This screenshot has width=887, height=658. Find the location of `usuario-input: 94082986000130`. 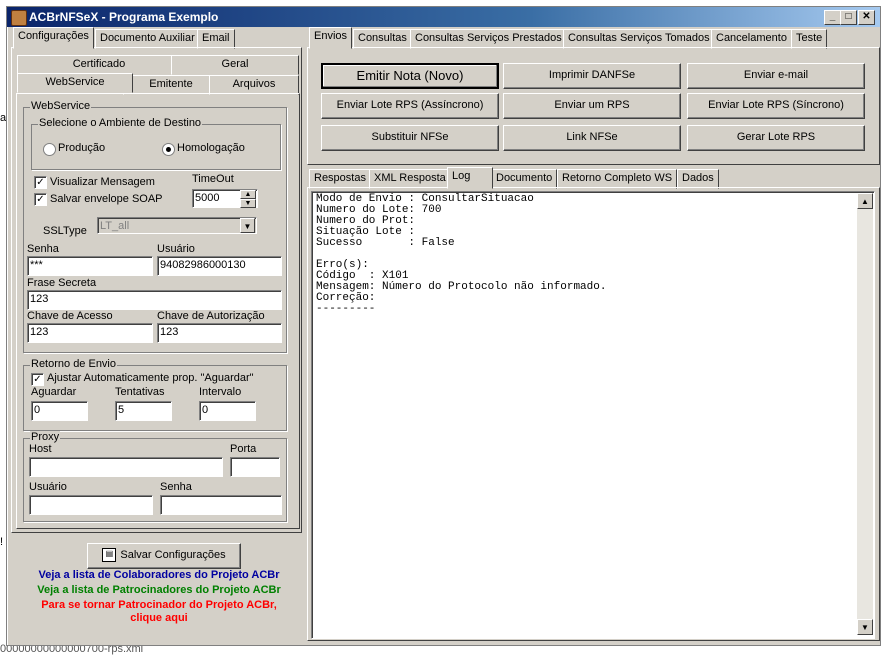

usuario-input: 94082986000130 is located at coordinates (219, 266).